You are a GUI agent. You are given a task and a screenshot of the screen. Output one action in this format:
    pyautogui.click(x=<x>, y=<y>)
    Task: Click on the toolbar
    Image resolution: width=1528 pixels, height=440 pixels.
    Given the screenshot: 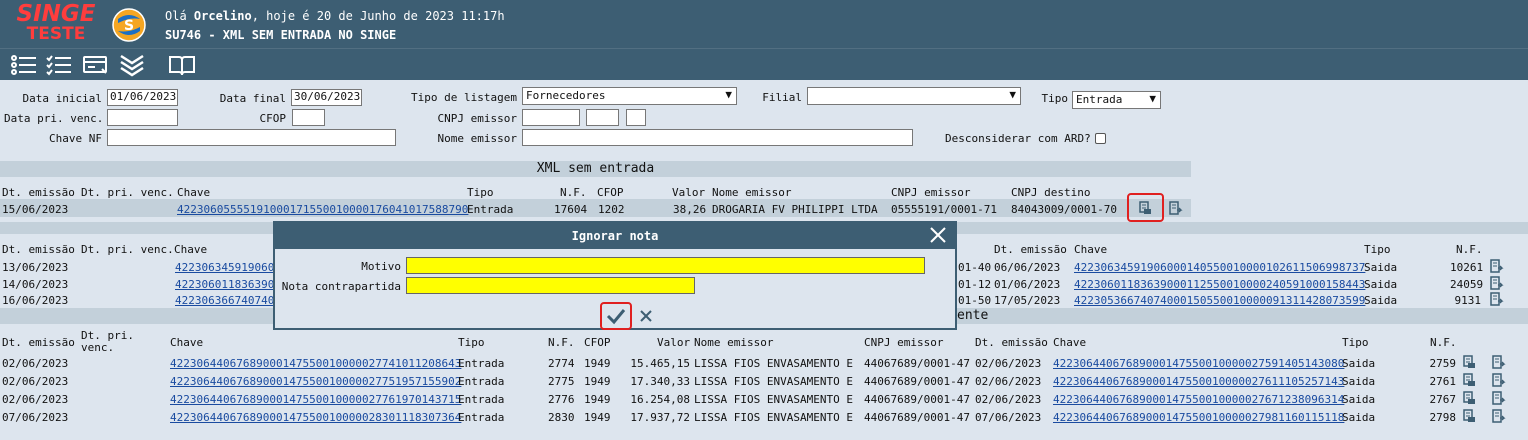 What is the action you would take?
    pyautogui.click(x=764, y=64)
    